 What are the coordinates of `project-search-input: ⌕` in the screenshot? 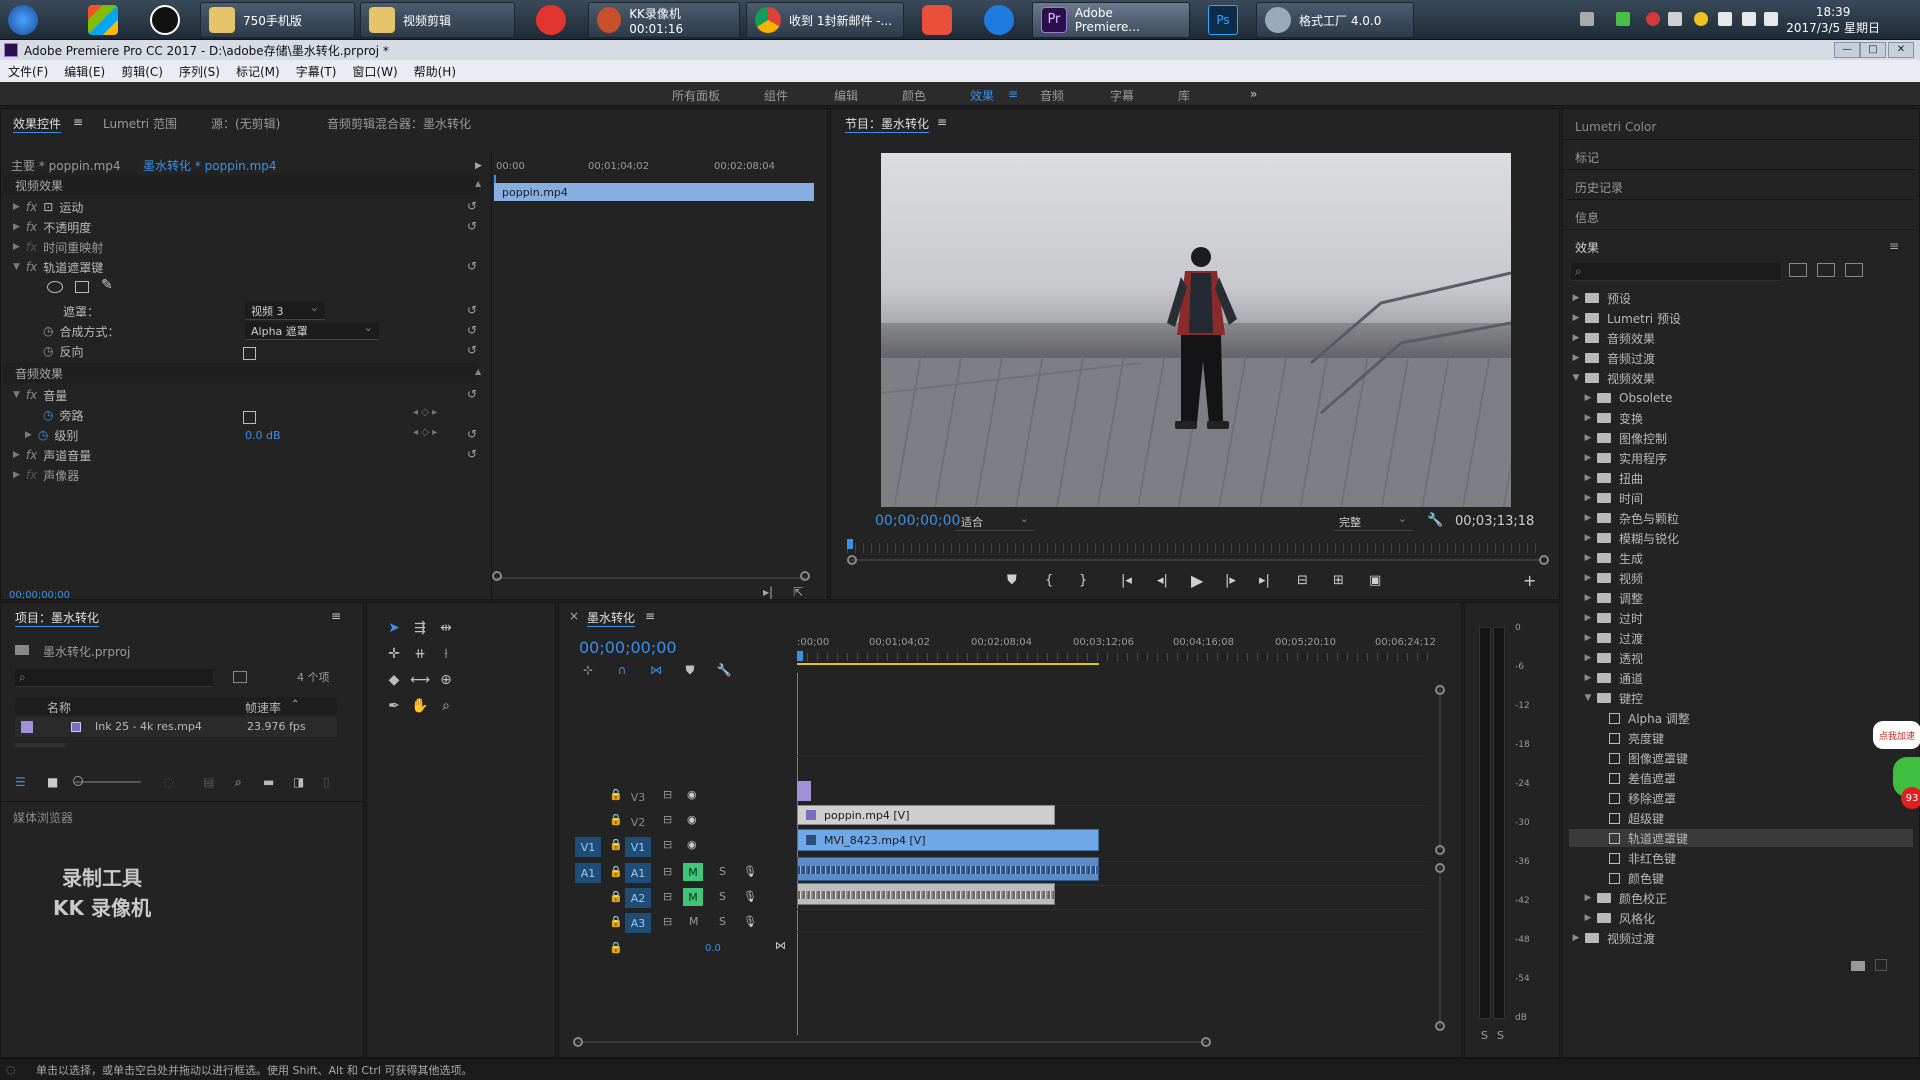 It's located at (114, 678).